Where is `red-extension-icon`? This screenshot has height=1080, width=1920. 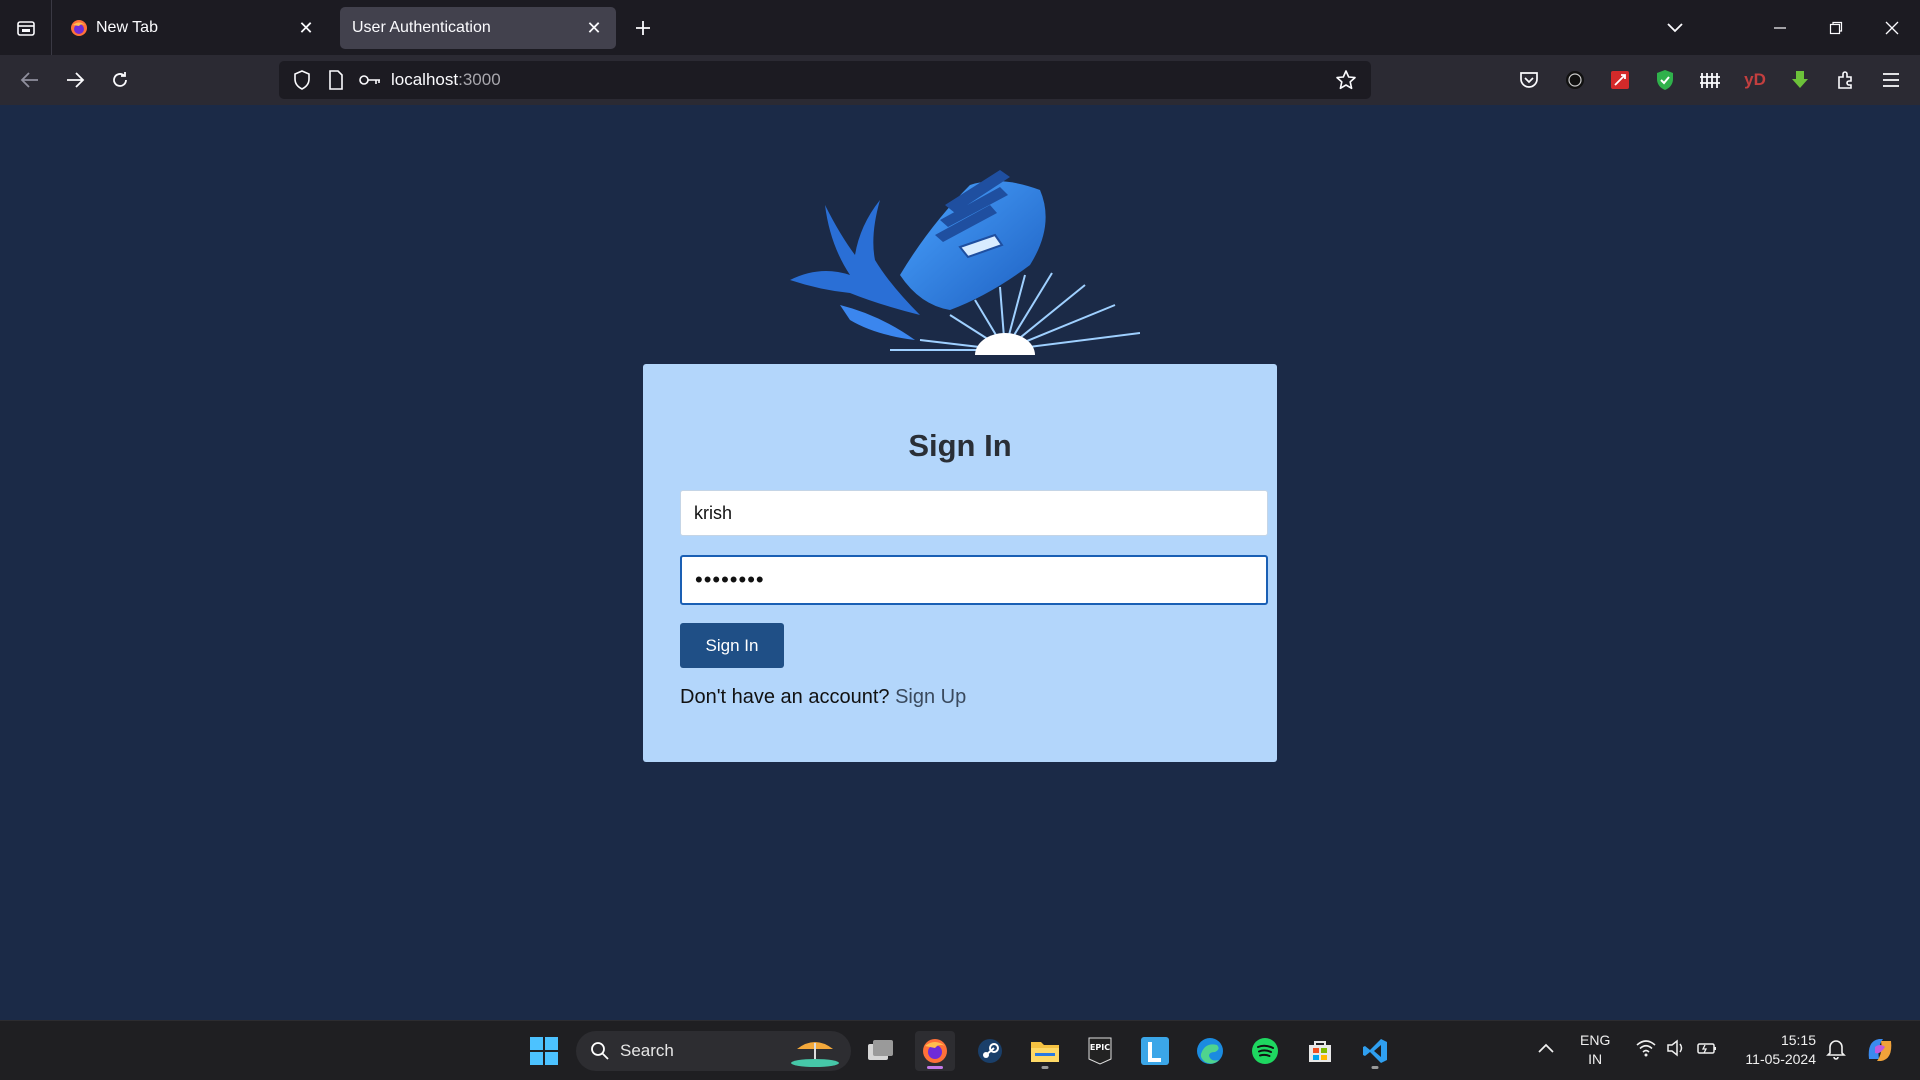
red-extension-icon is located at coordinates (1620, 80).